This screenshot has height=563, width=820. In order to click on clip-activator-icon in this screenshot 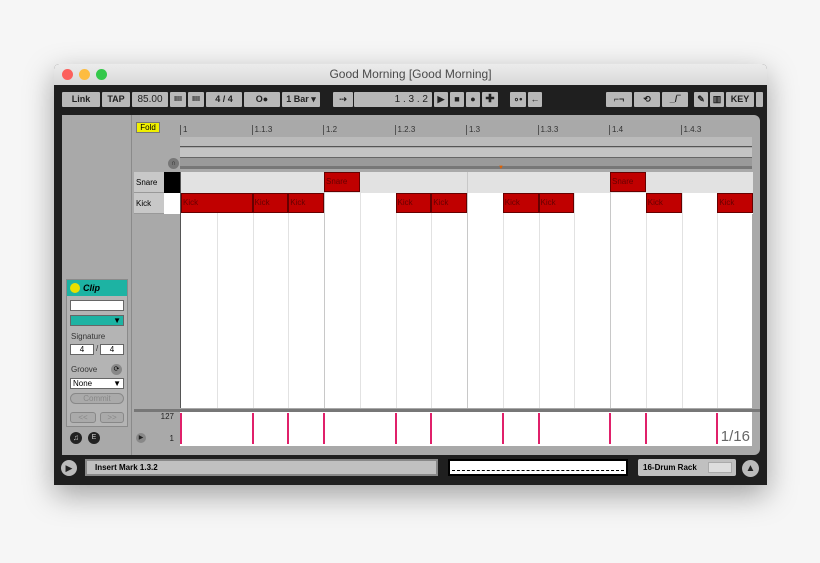, I will do `click(75, 288)`.